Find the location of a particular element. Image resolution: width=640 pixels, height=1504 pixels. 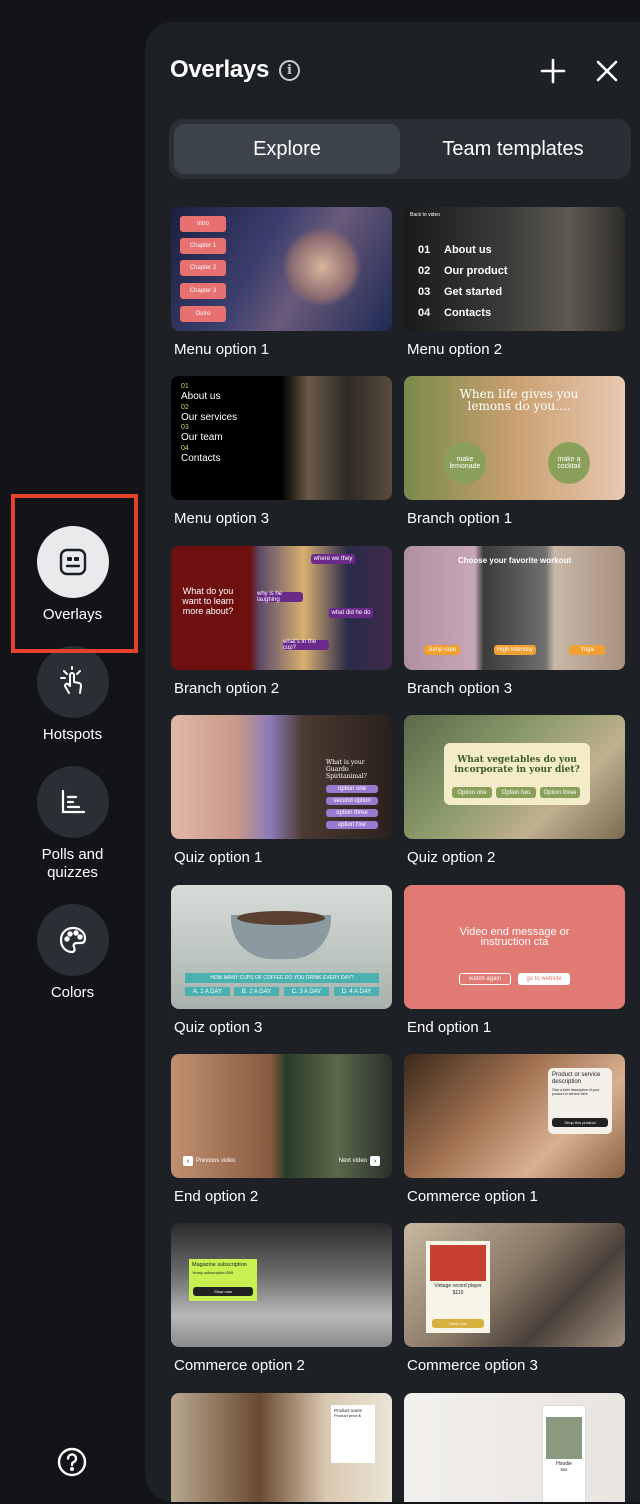

bar-chart-icon is located at coordinates (72, 802).